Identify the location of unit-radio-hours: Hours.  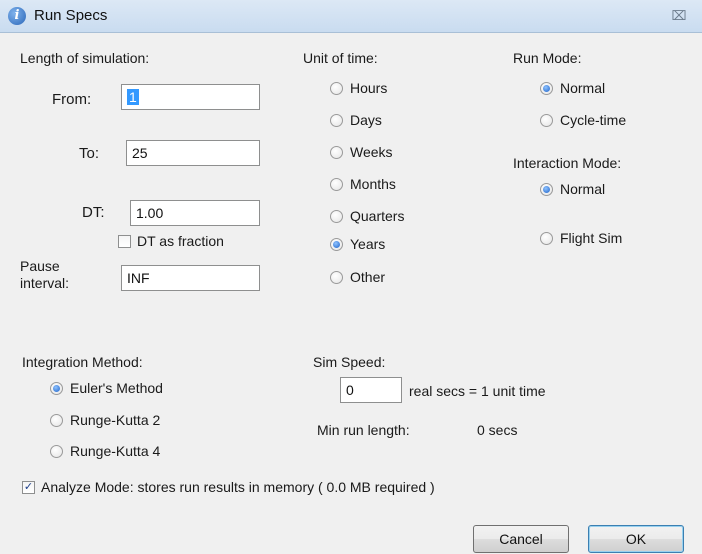
(358, 88).